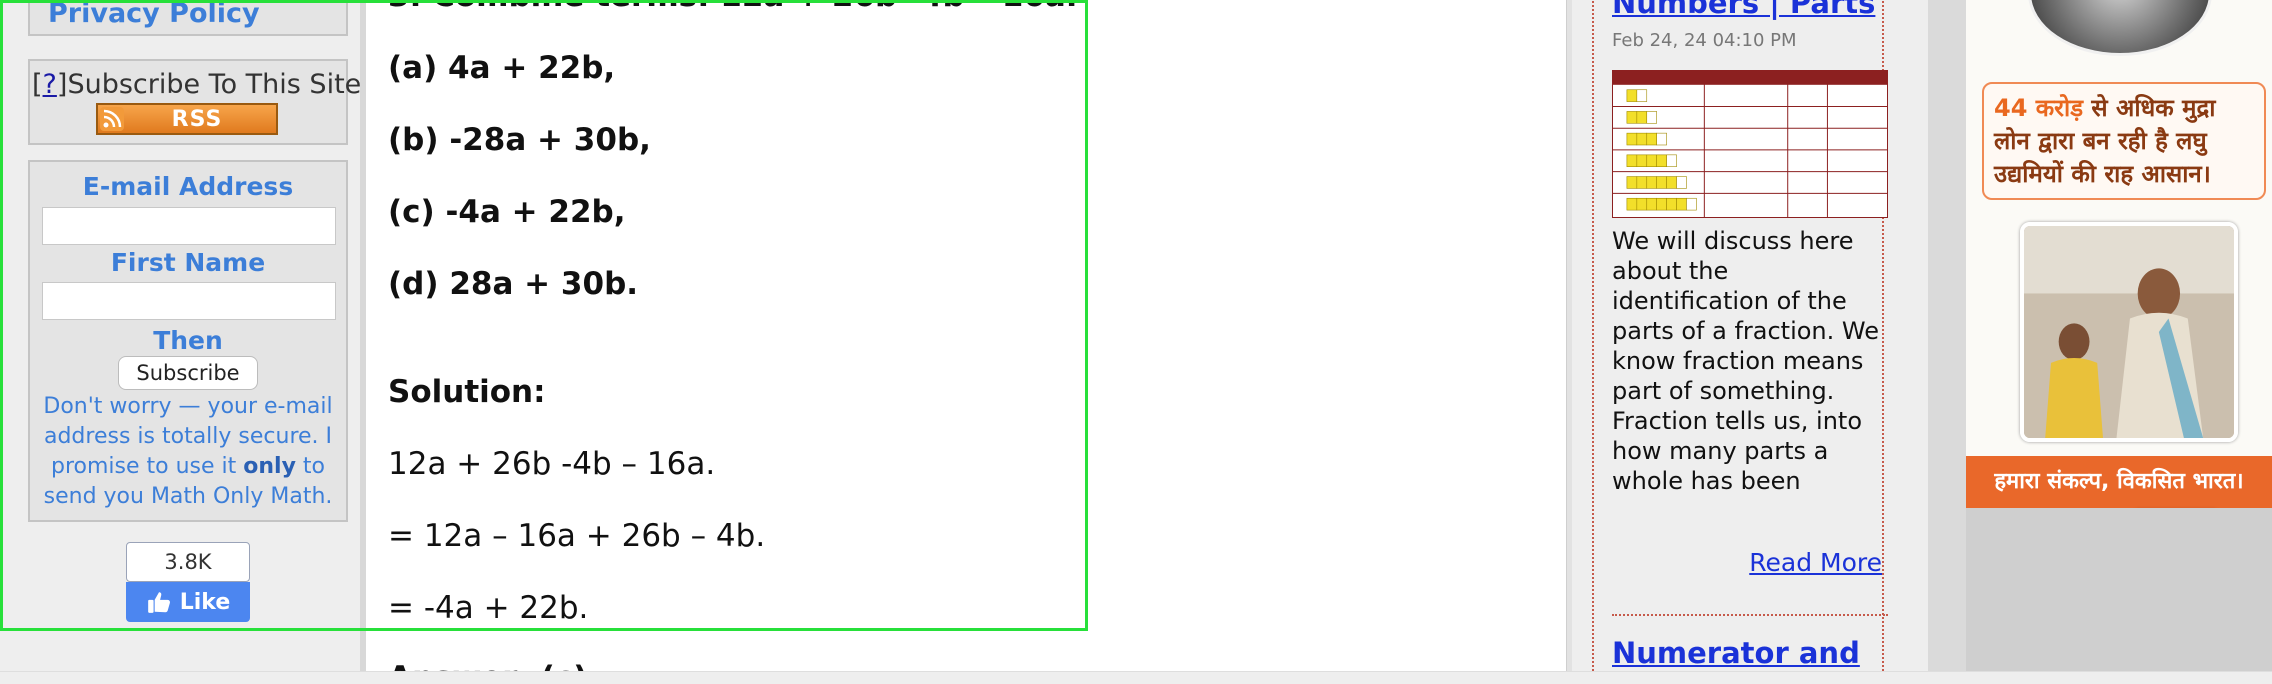 The image size is (2272, 684). What do you see at coordinates (552, 464) in the screenshot?
I see `solution-step-1: 12a + 26b -4b – 16a.` at bounding box center [552, 464].